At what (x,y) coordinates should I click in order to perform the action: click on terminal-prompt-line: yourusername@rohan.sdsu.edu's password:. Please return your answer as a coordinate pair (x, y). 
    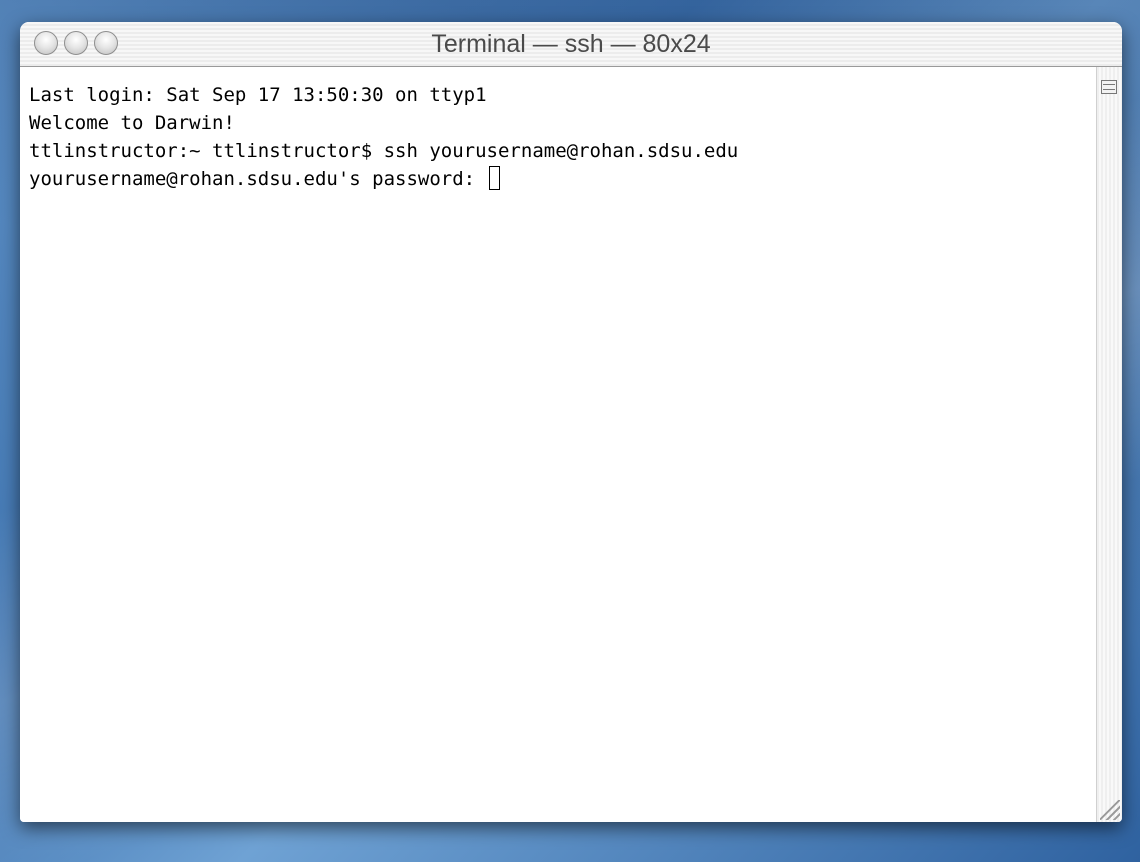
    Looking at the image, I should click on (562, 179).